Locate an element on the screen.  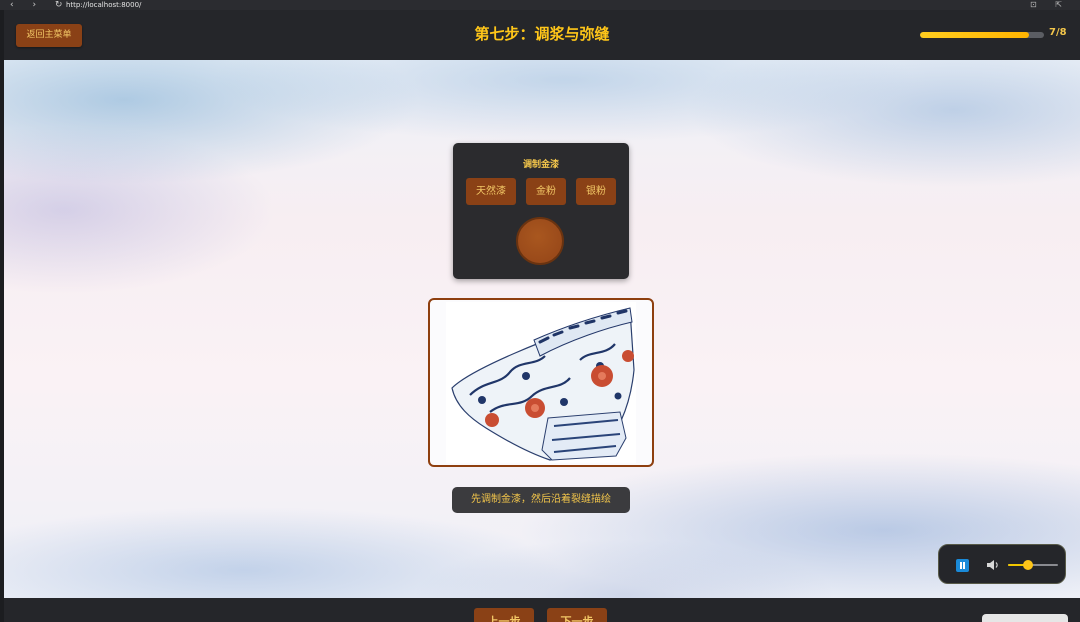
gold-lacquer-mixing-panel: 调制金漆 天然漆 金粉 银粉 is located at coordinates (541, 211).